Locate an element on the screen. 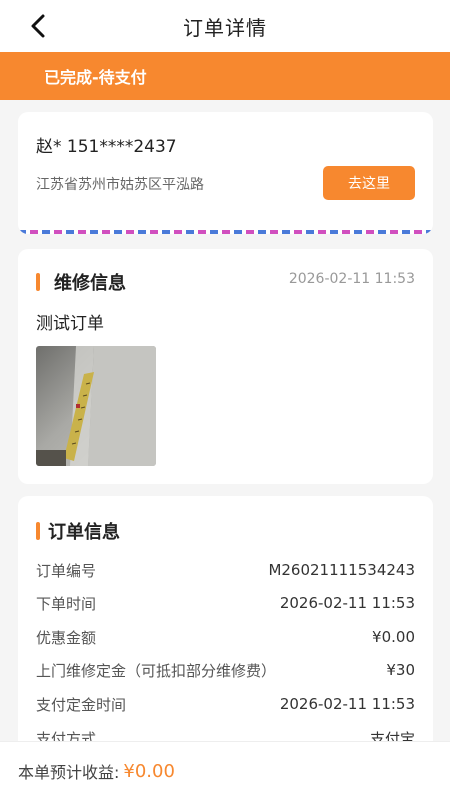 The image size is (450, 800). row-label: 上门维修定金（可抵扣部分维修费） is located at coordinates (156, 670).